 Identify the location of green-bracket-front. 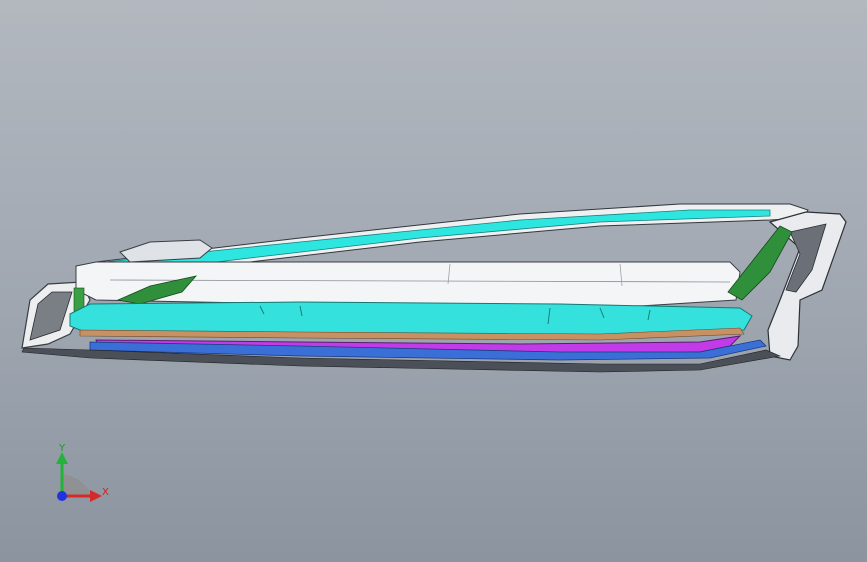
(760, 263).